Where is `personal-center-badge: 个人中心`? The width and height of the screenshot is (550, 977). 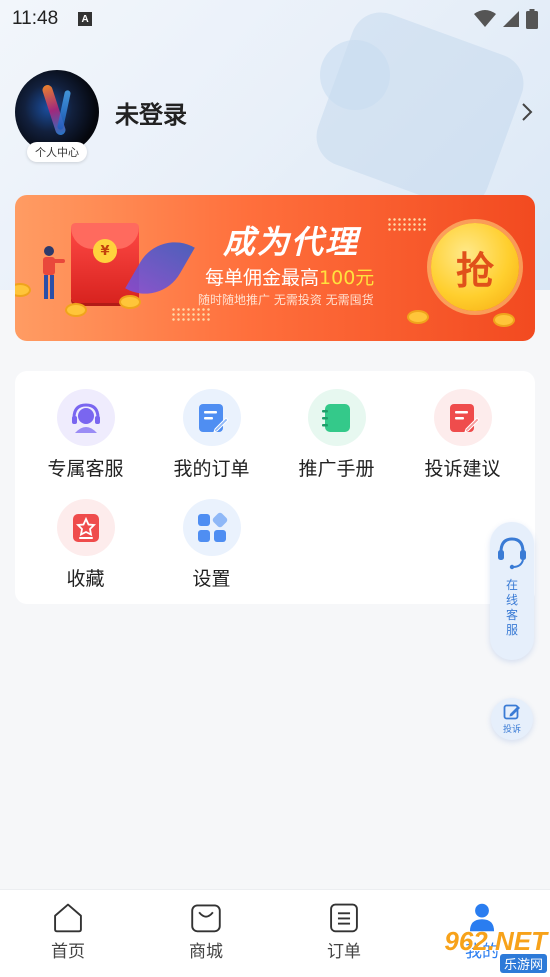 personal-center-badge: 个人中心 is located at coordinates (57, 152).